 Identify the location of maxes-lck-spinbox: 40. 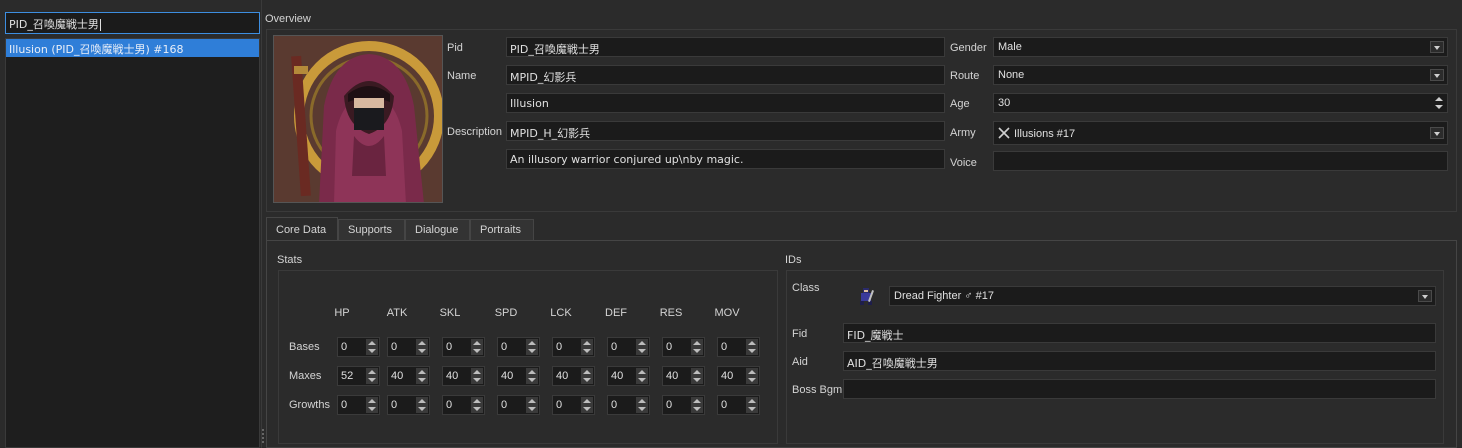
(573, 376).